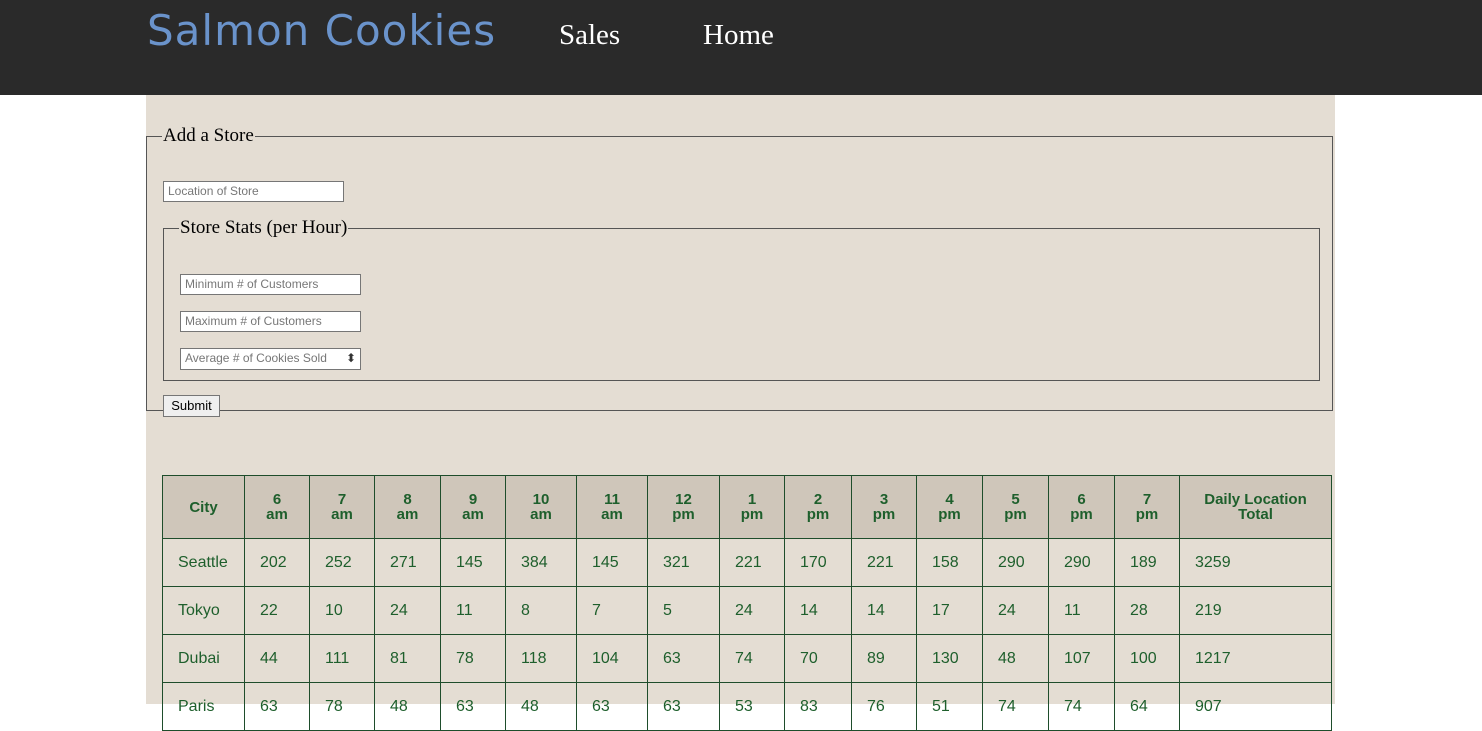 This screenshot has height=731, width=1482. What do you see at coordinates (738, 35) in the screenshot?
I see `nav-link-home: Home` at bounding box center [738, 35].